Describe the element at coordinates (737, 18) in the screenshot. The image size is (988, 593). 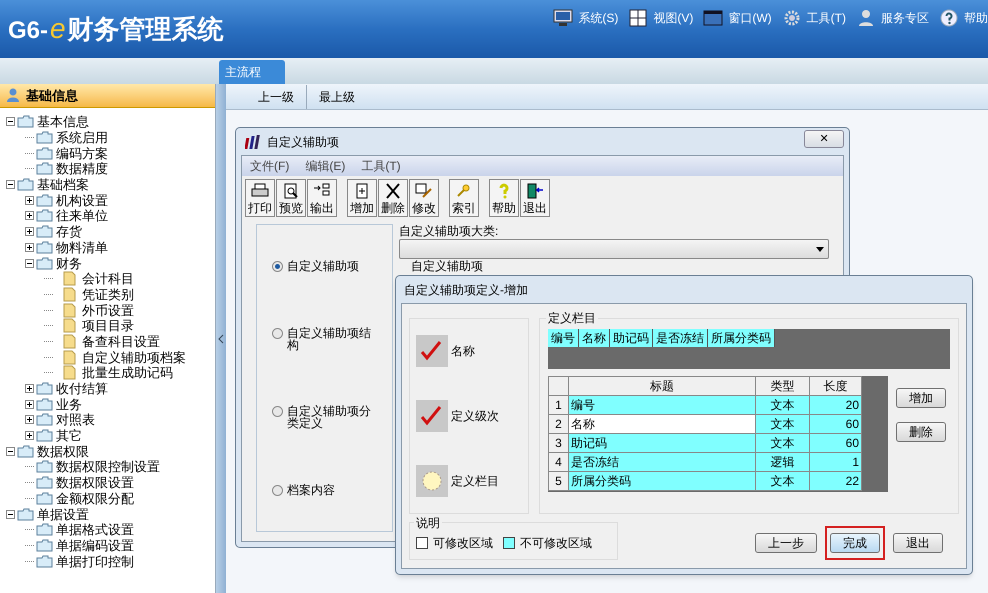
I see `menu-item: 窗口(W)` at that location.